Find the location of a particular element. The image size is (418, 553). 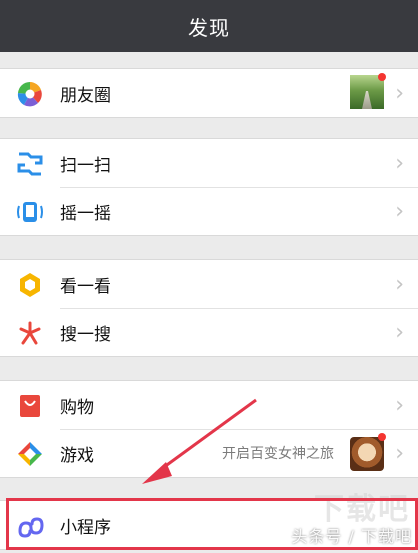

top-stories-icon is located at coordinates (30, 285).